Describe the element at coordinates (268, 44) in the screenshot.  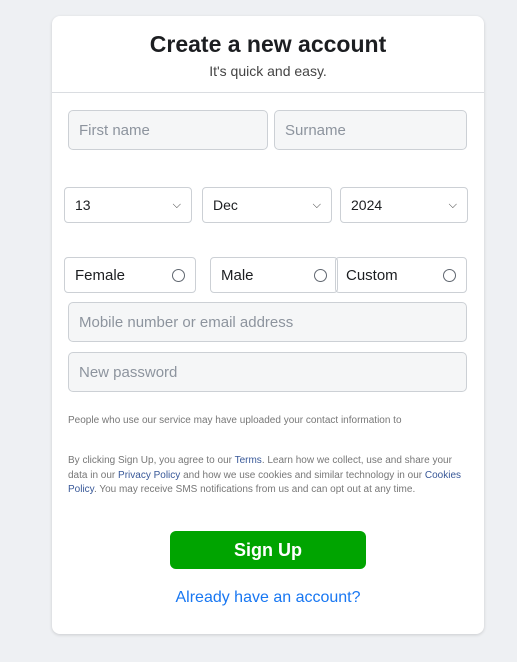
I see `page-title: Create a new account` at that location.